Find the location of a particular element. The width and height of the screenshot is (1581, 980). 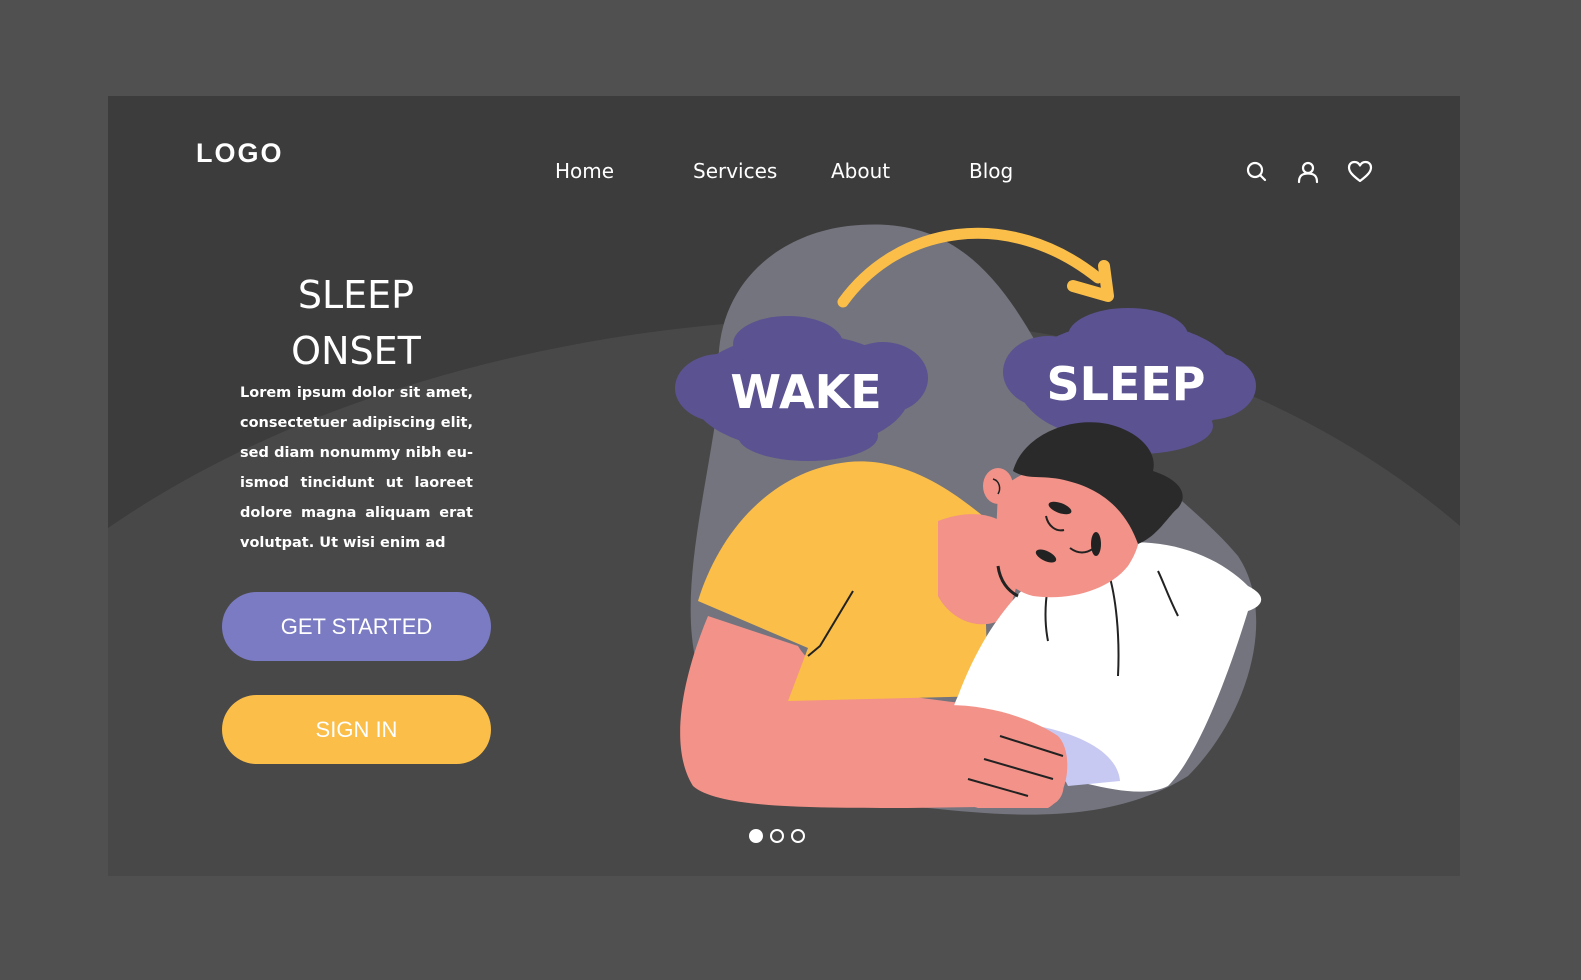

carousel-indicators is located at coordinates (777, 836).